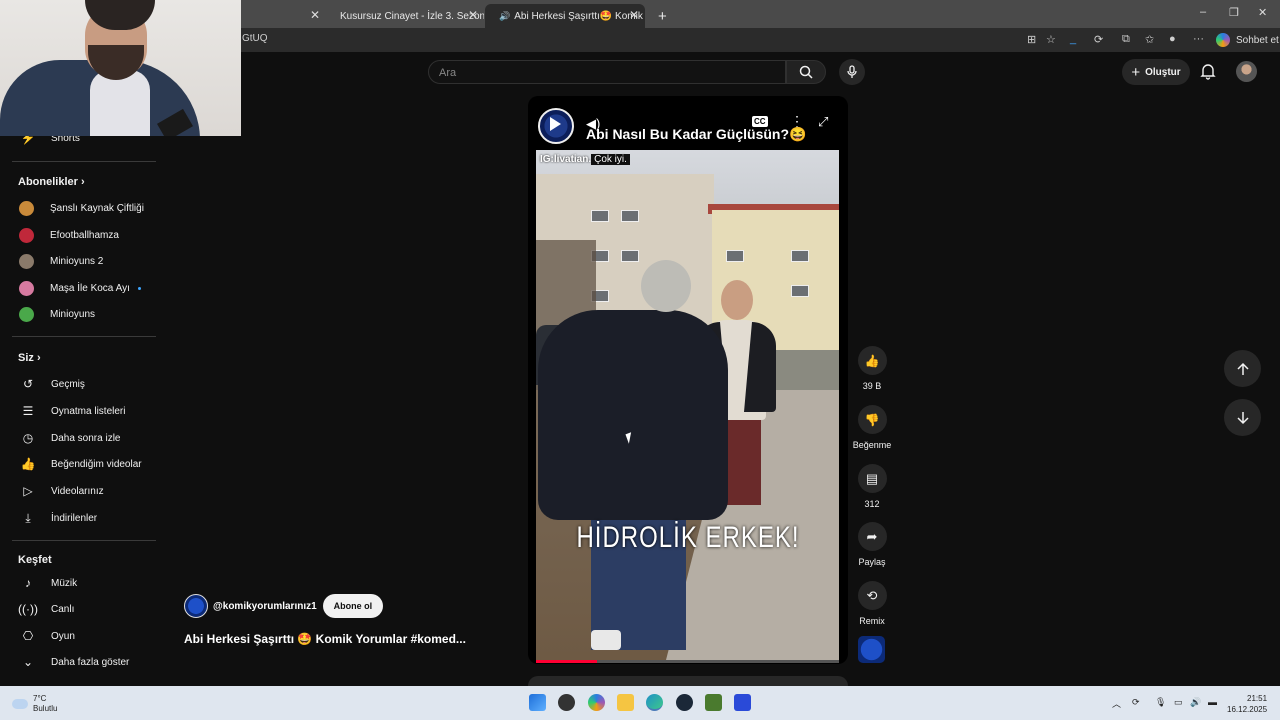 This screenshot has width=1280, height=720. Describe the element at coordinates (1098, 39) in the screenshot. I see `extension-icon: ⟳` at that location.